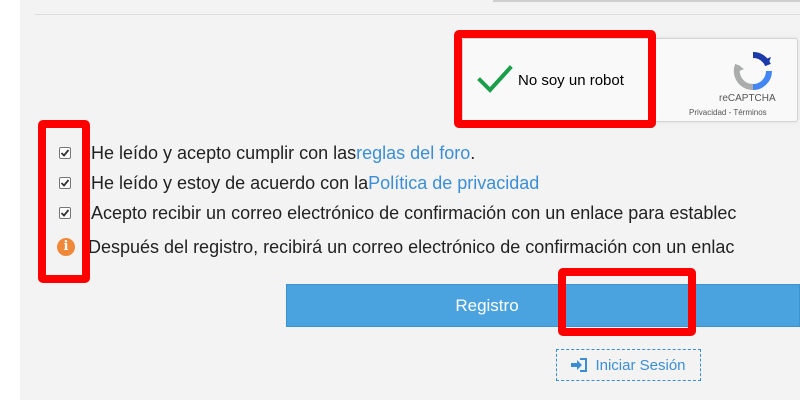 This screenshot has width=800, height=400. I want to click on recaptcha-brand: reCAPTCHA, so click(747, 98).